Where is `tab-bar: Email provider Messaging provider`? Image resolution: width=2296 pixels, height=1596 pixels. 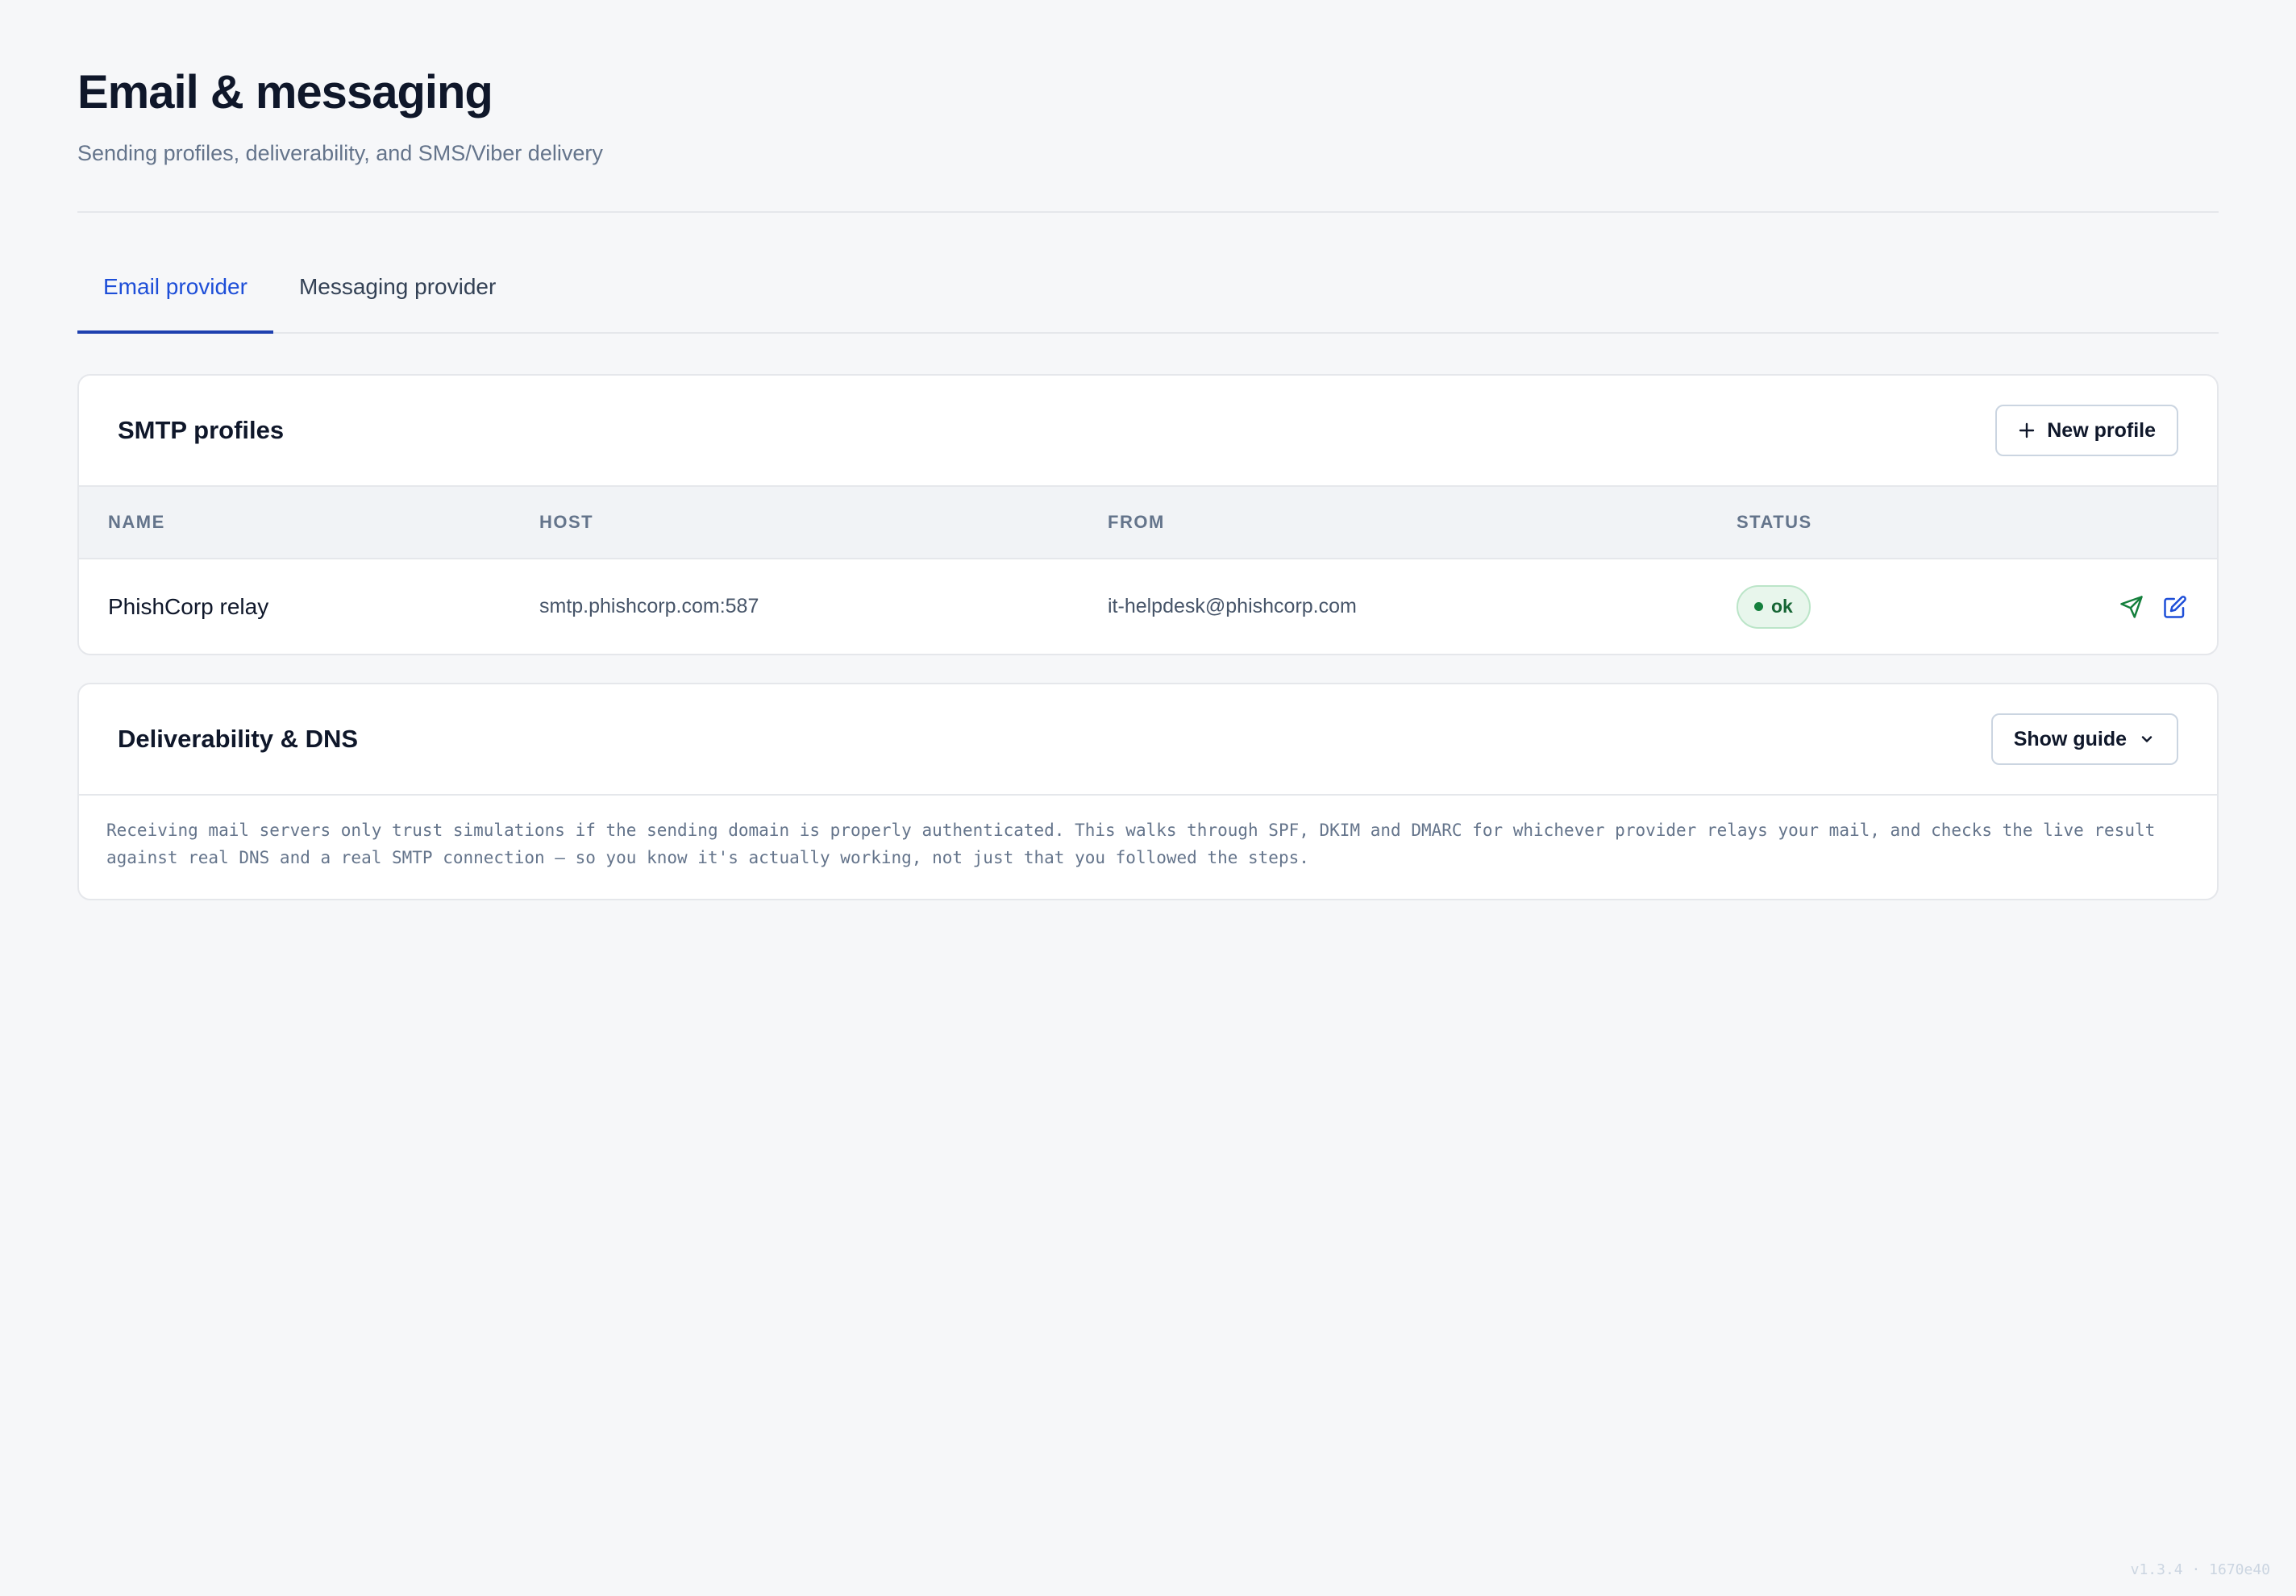
tab-bar: Email provider Messaging provider is located at coordinates (1148, 302).